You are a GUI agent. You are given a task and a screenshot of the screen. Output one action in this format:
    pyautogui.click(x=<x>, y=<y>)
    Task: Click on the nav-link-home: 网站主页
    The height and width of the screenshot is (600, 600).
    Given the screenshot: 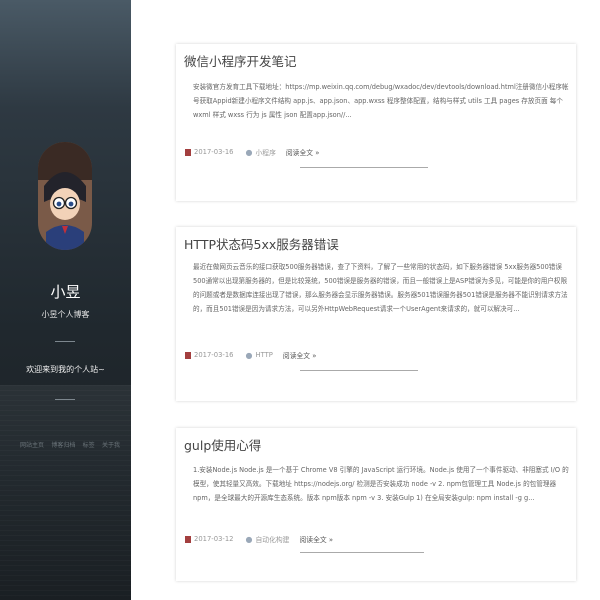 What is the action you would take?
    pyautogui.click(x=32, y=444)
    